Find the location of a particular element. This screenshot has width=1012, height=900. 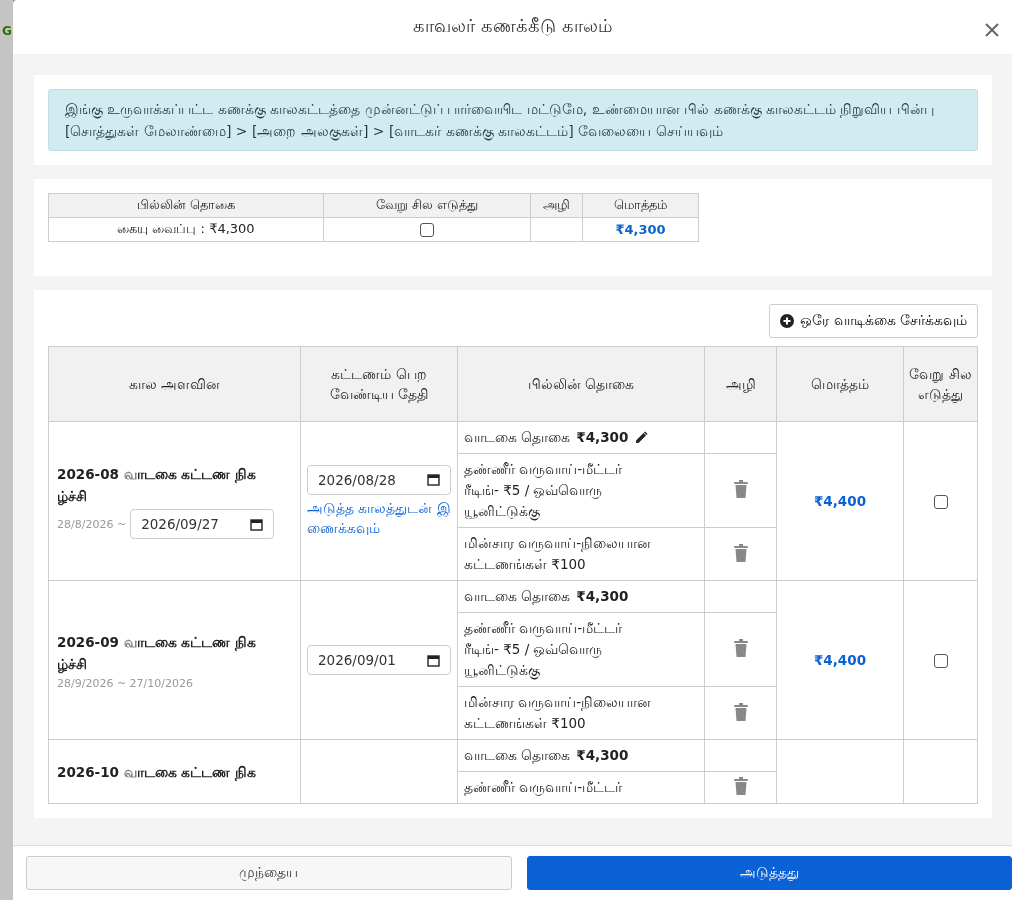

date-field: 2026/09/27 is located at coordinates (202, 524).